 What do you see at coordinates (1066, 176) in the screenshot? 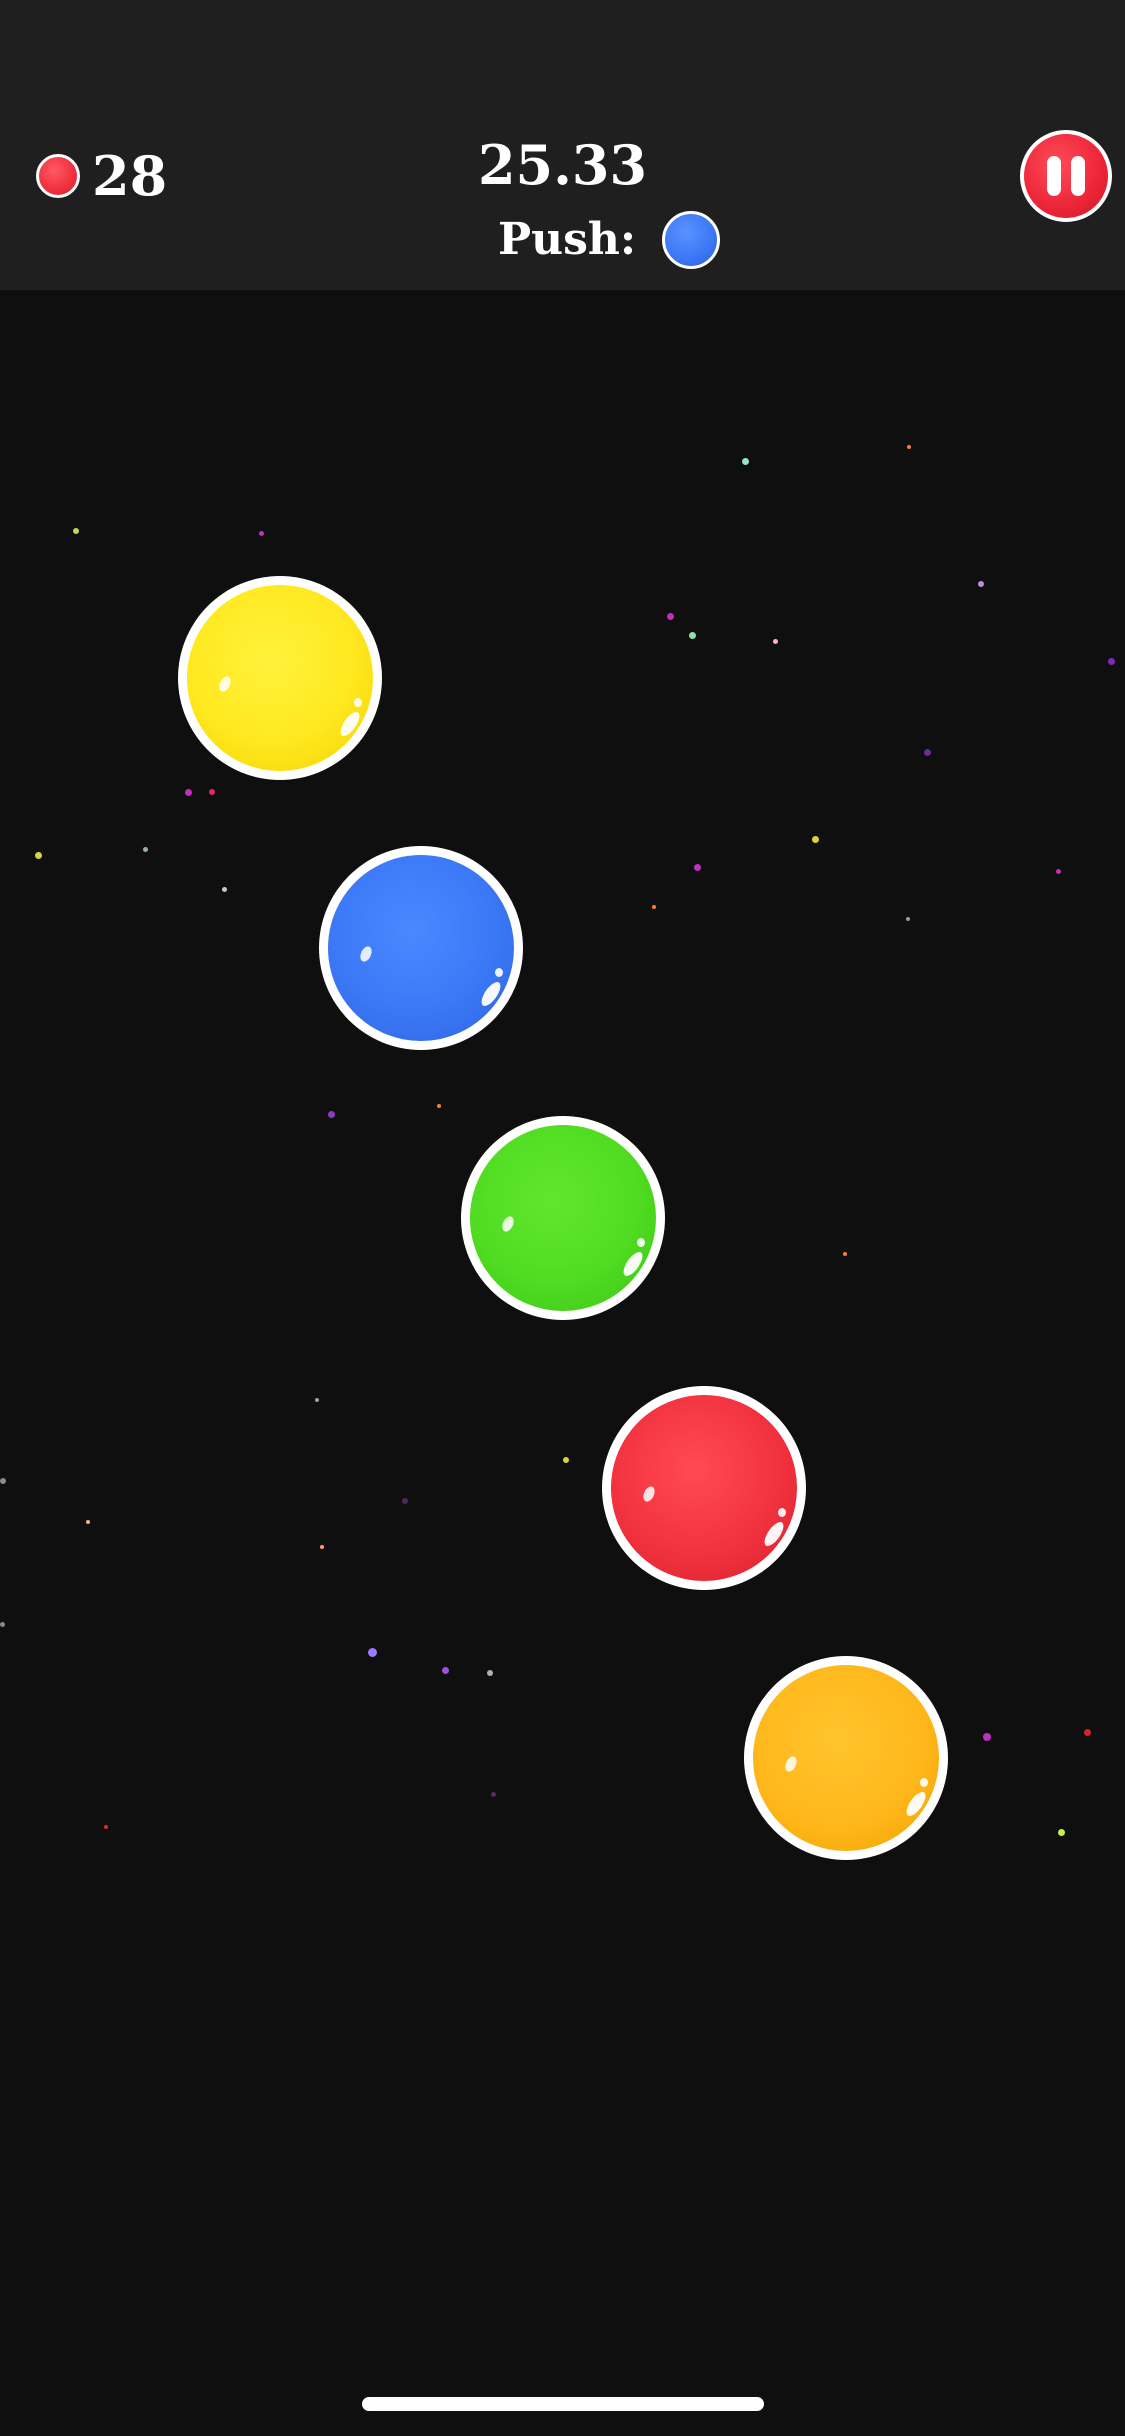
I see `pause-button` at bounding box center [1066, 176].